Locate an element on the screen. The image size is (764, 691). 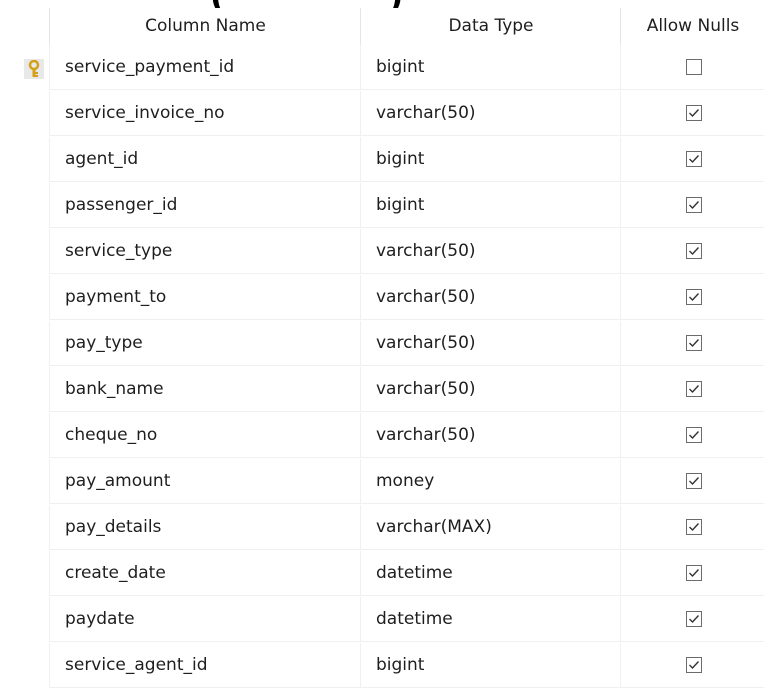
table-row: create_date datetime is located at coordinates (382, 574).